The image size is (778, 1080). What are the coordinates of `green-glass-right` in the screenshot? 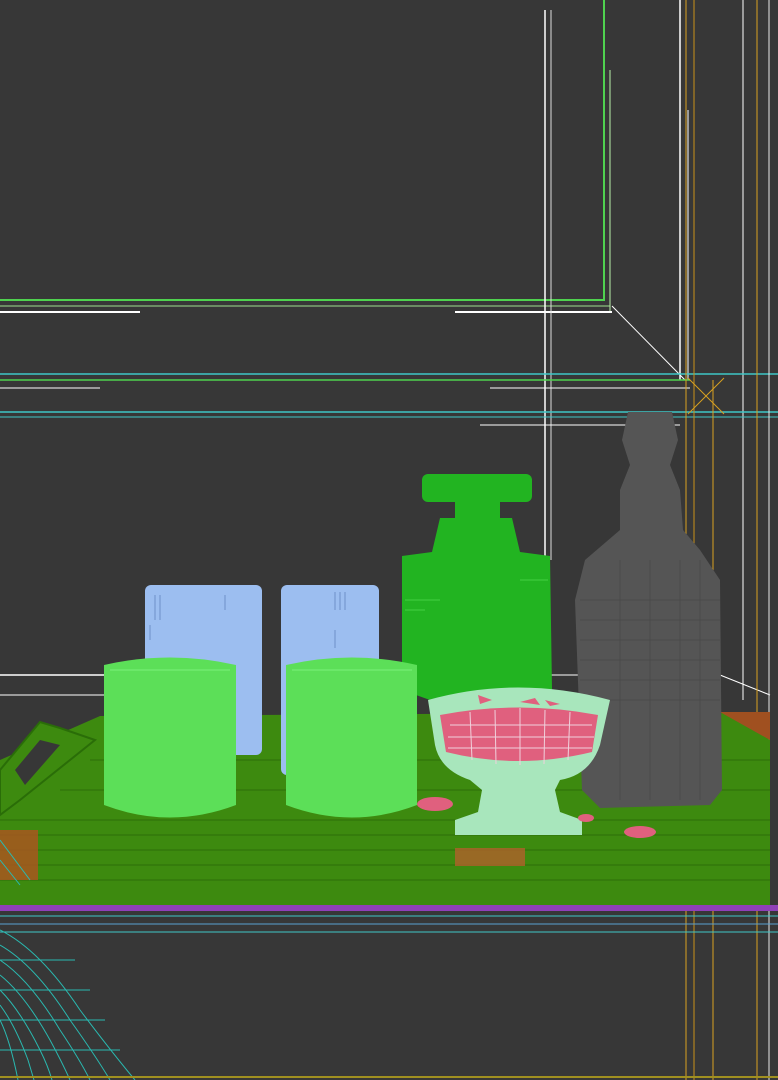 It's located at (351, 737).